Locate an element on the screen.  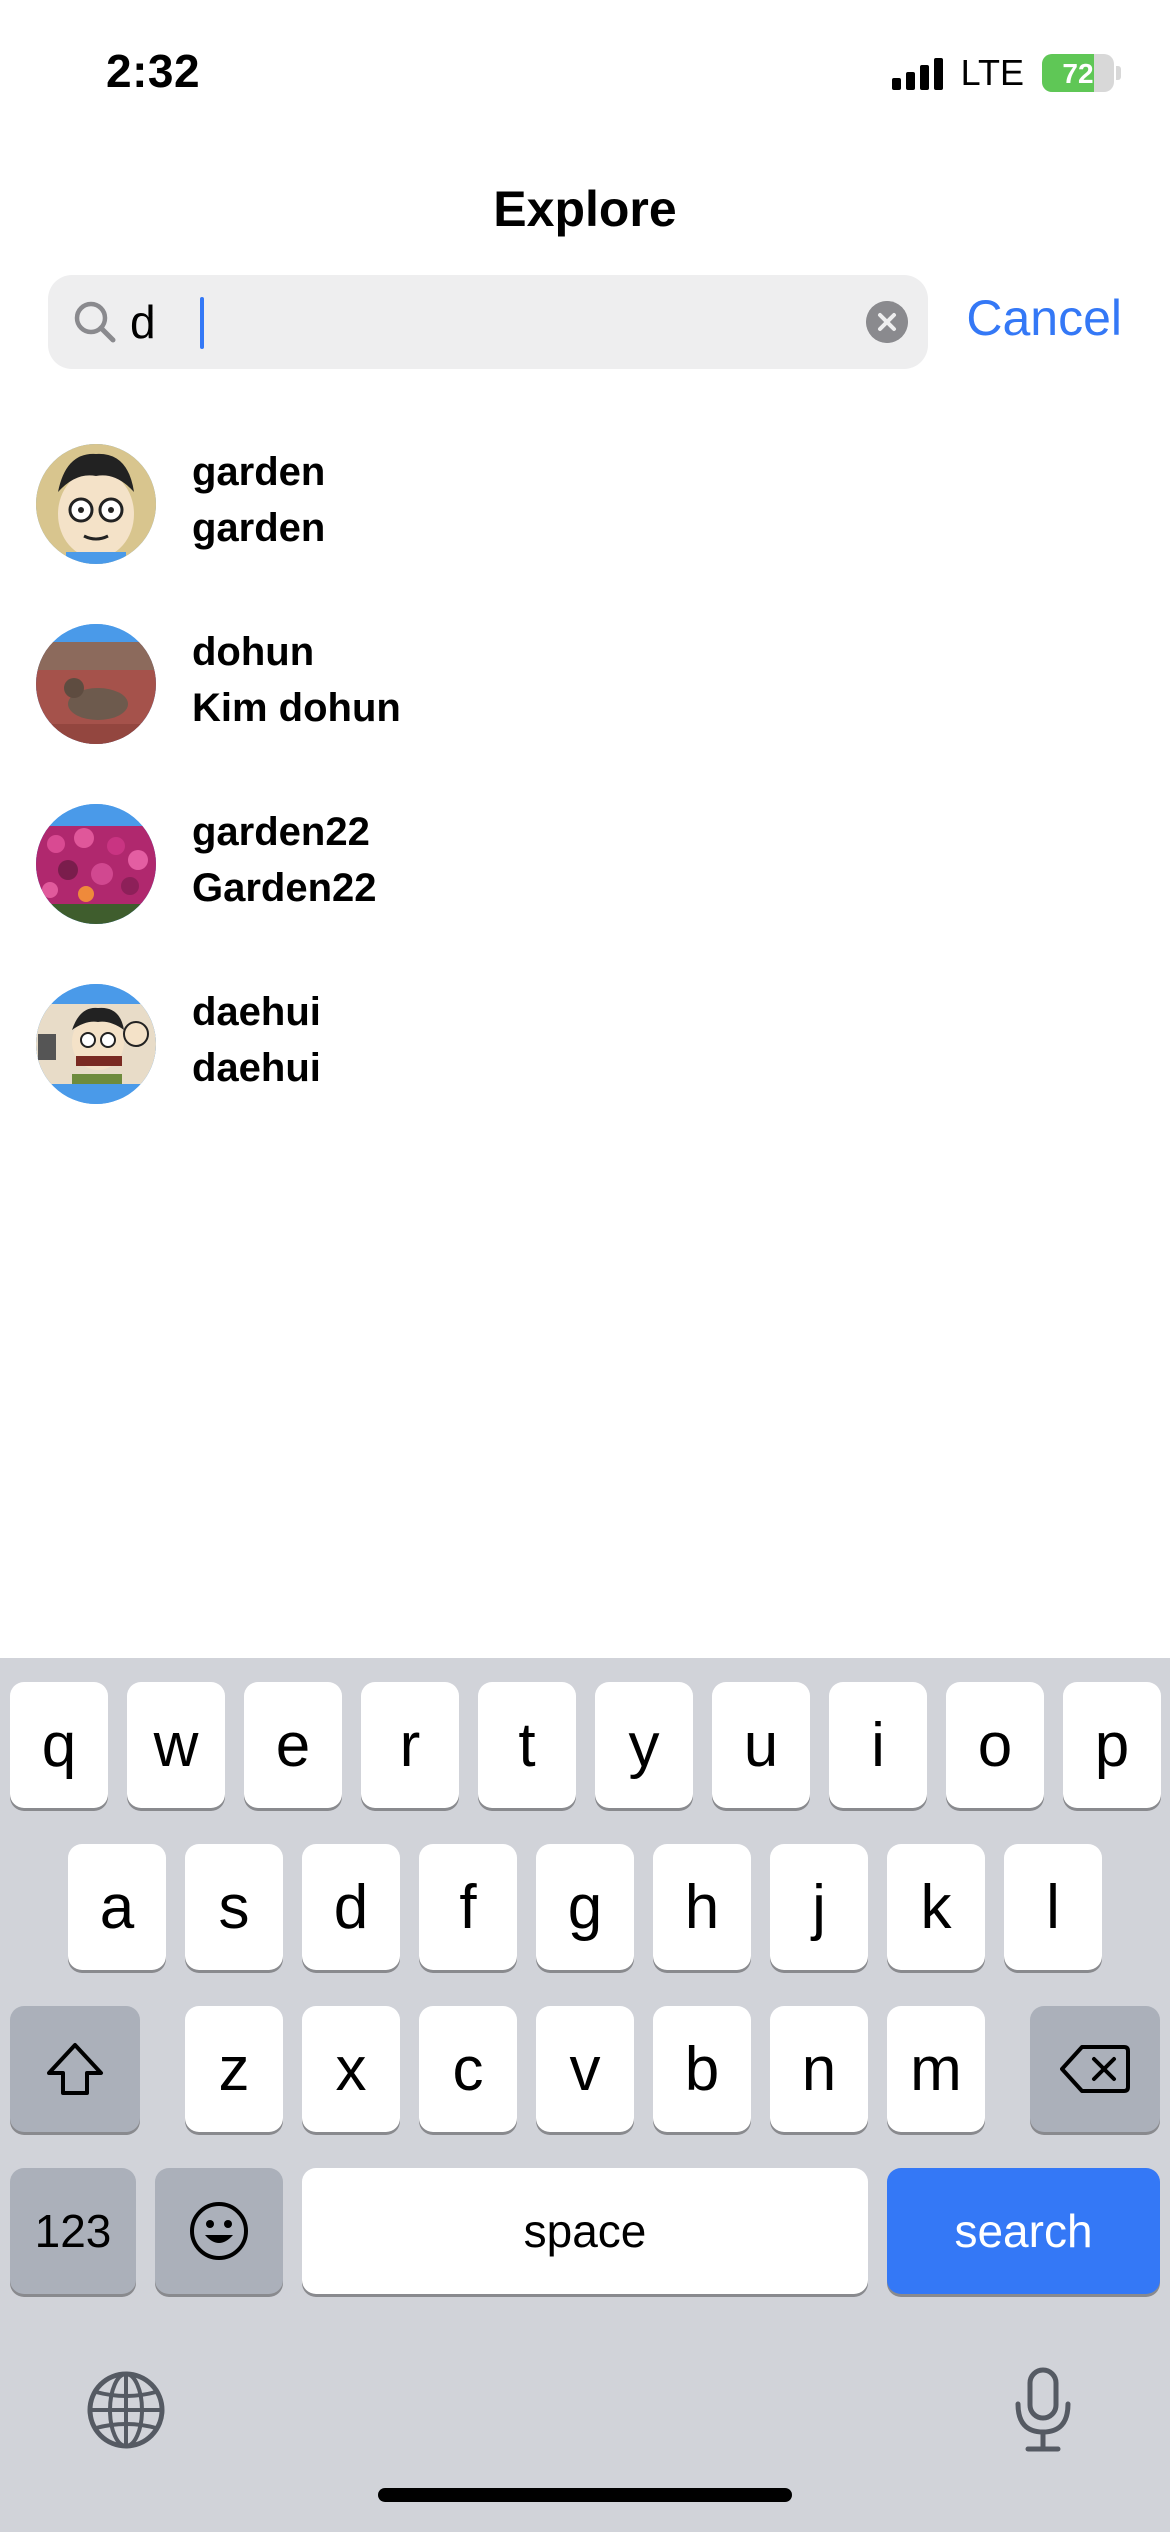
search-field is located at coordinates (488, 322).